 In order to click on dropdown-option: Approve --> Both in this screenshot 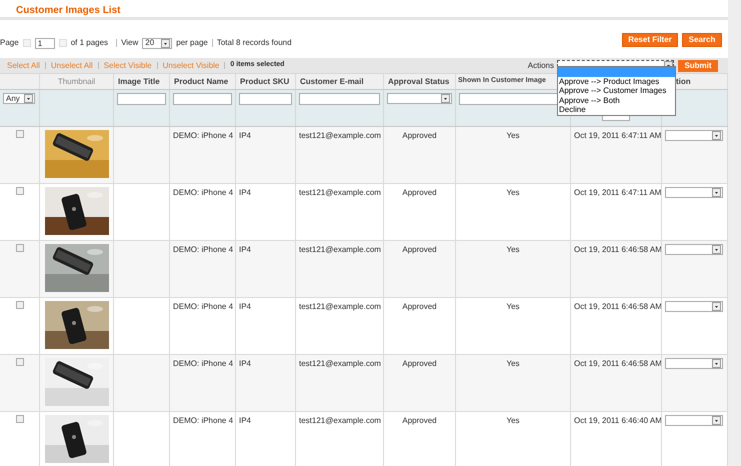, I will do `click(616, 100)`.